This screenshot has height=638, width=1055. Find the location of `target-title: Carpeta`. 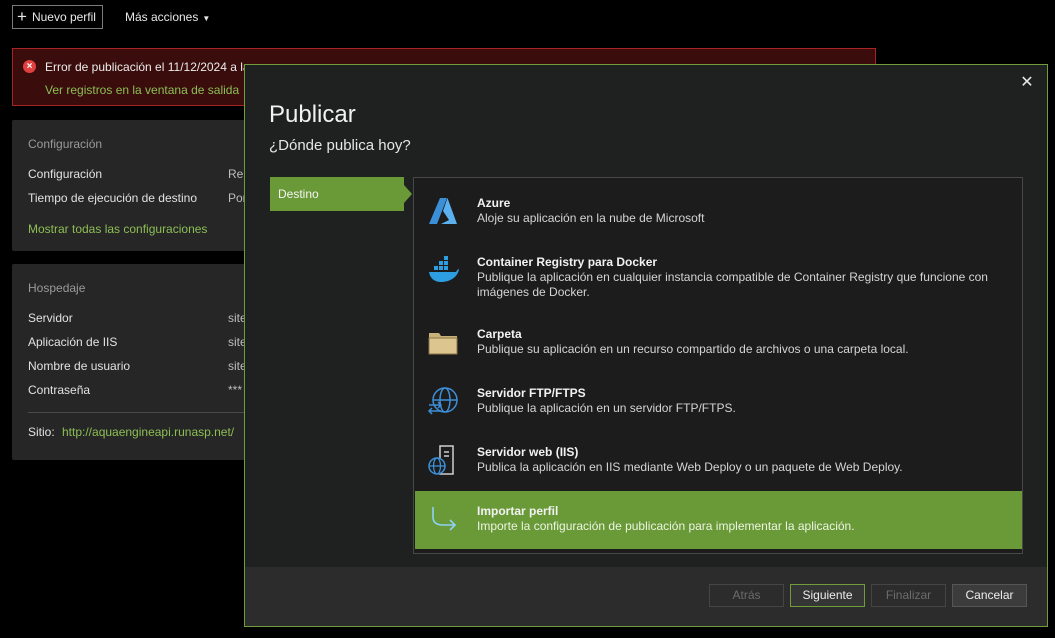

target-title: Carpeta is located at coordinates (499, 334).